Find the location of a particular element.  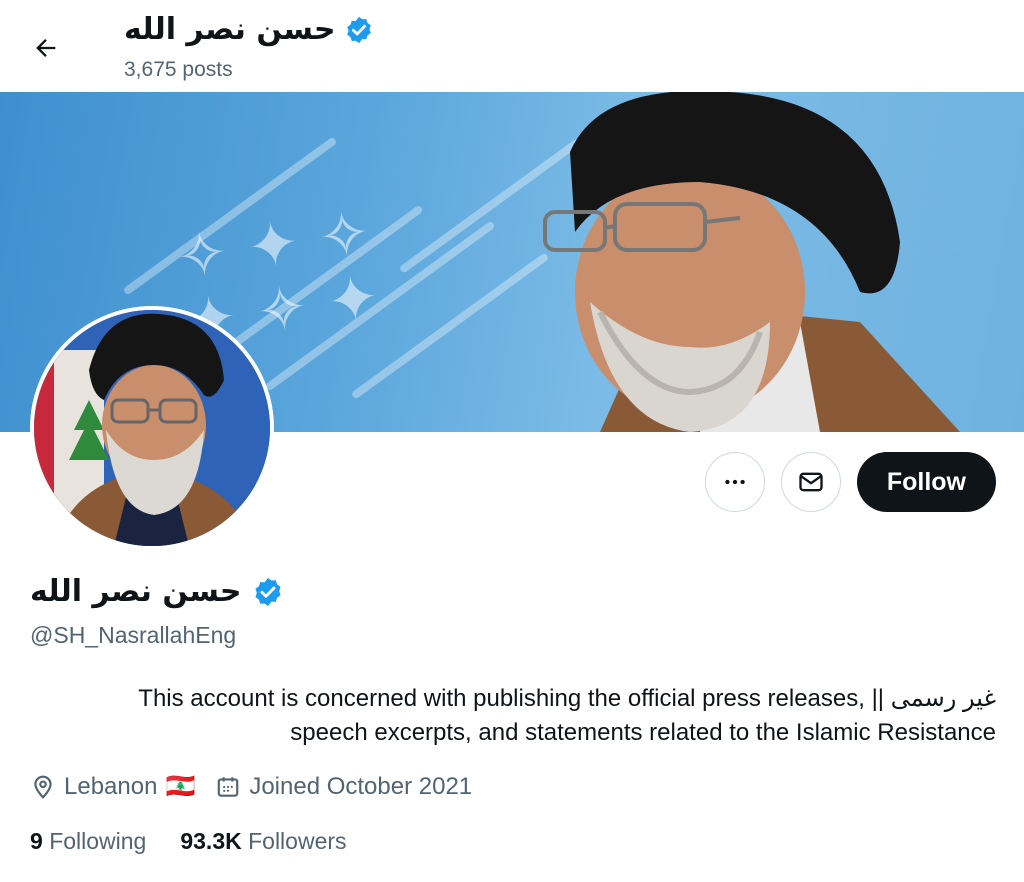

profile-avatar is located at coordinates (152, 428).